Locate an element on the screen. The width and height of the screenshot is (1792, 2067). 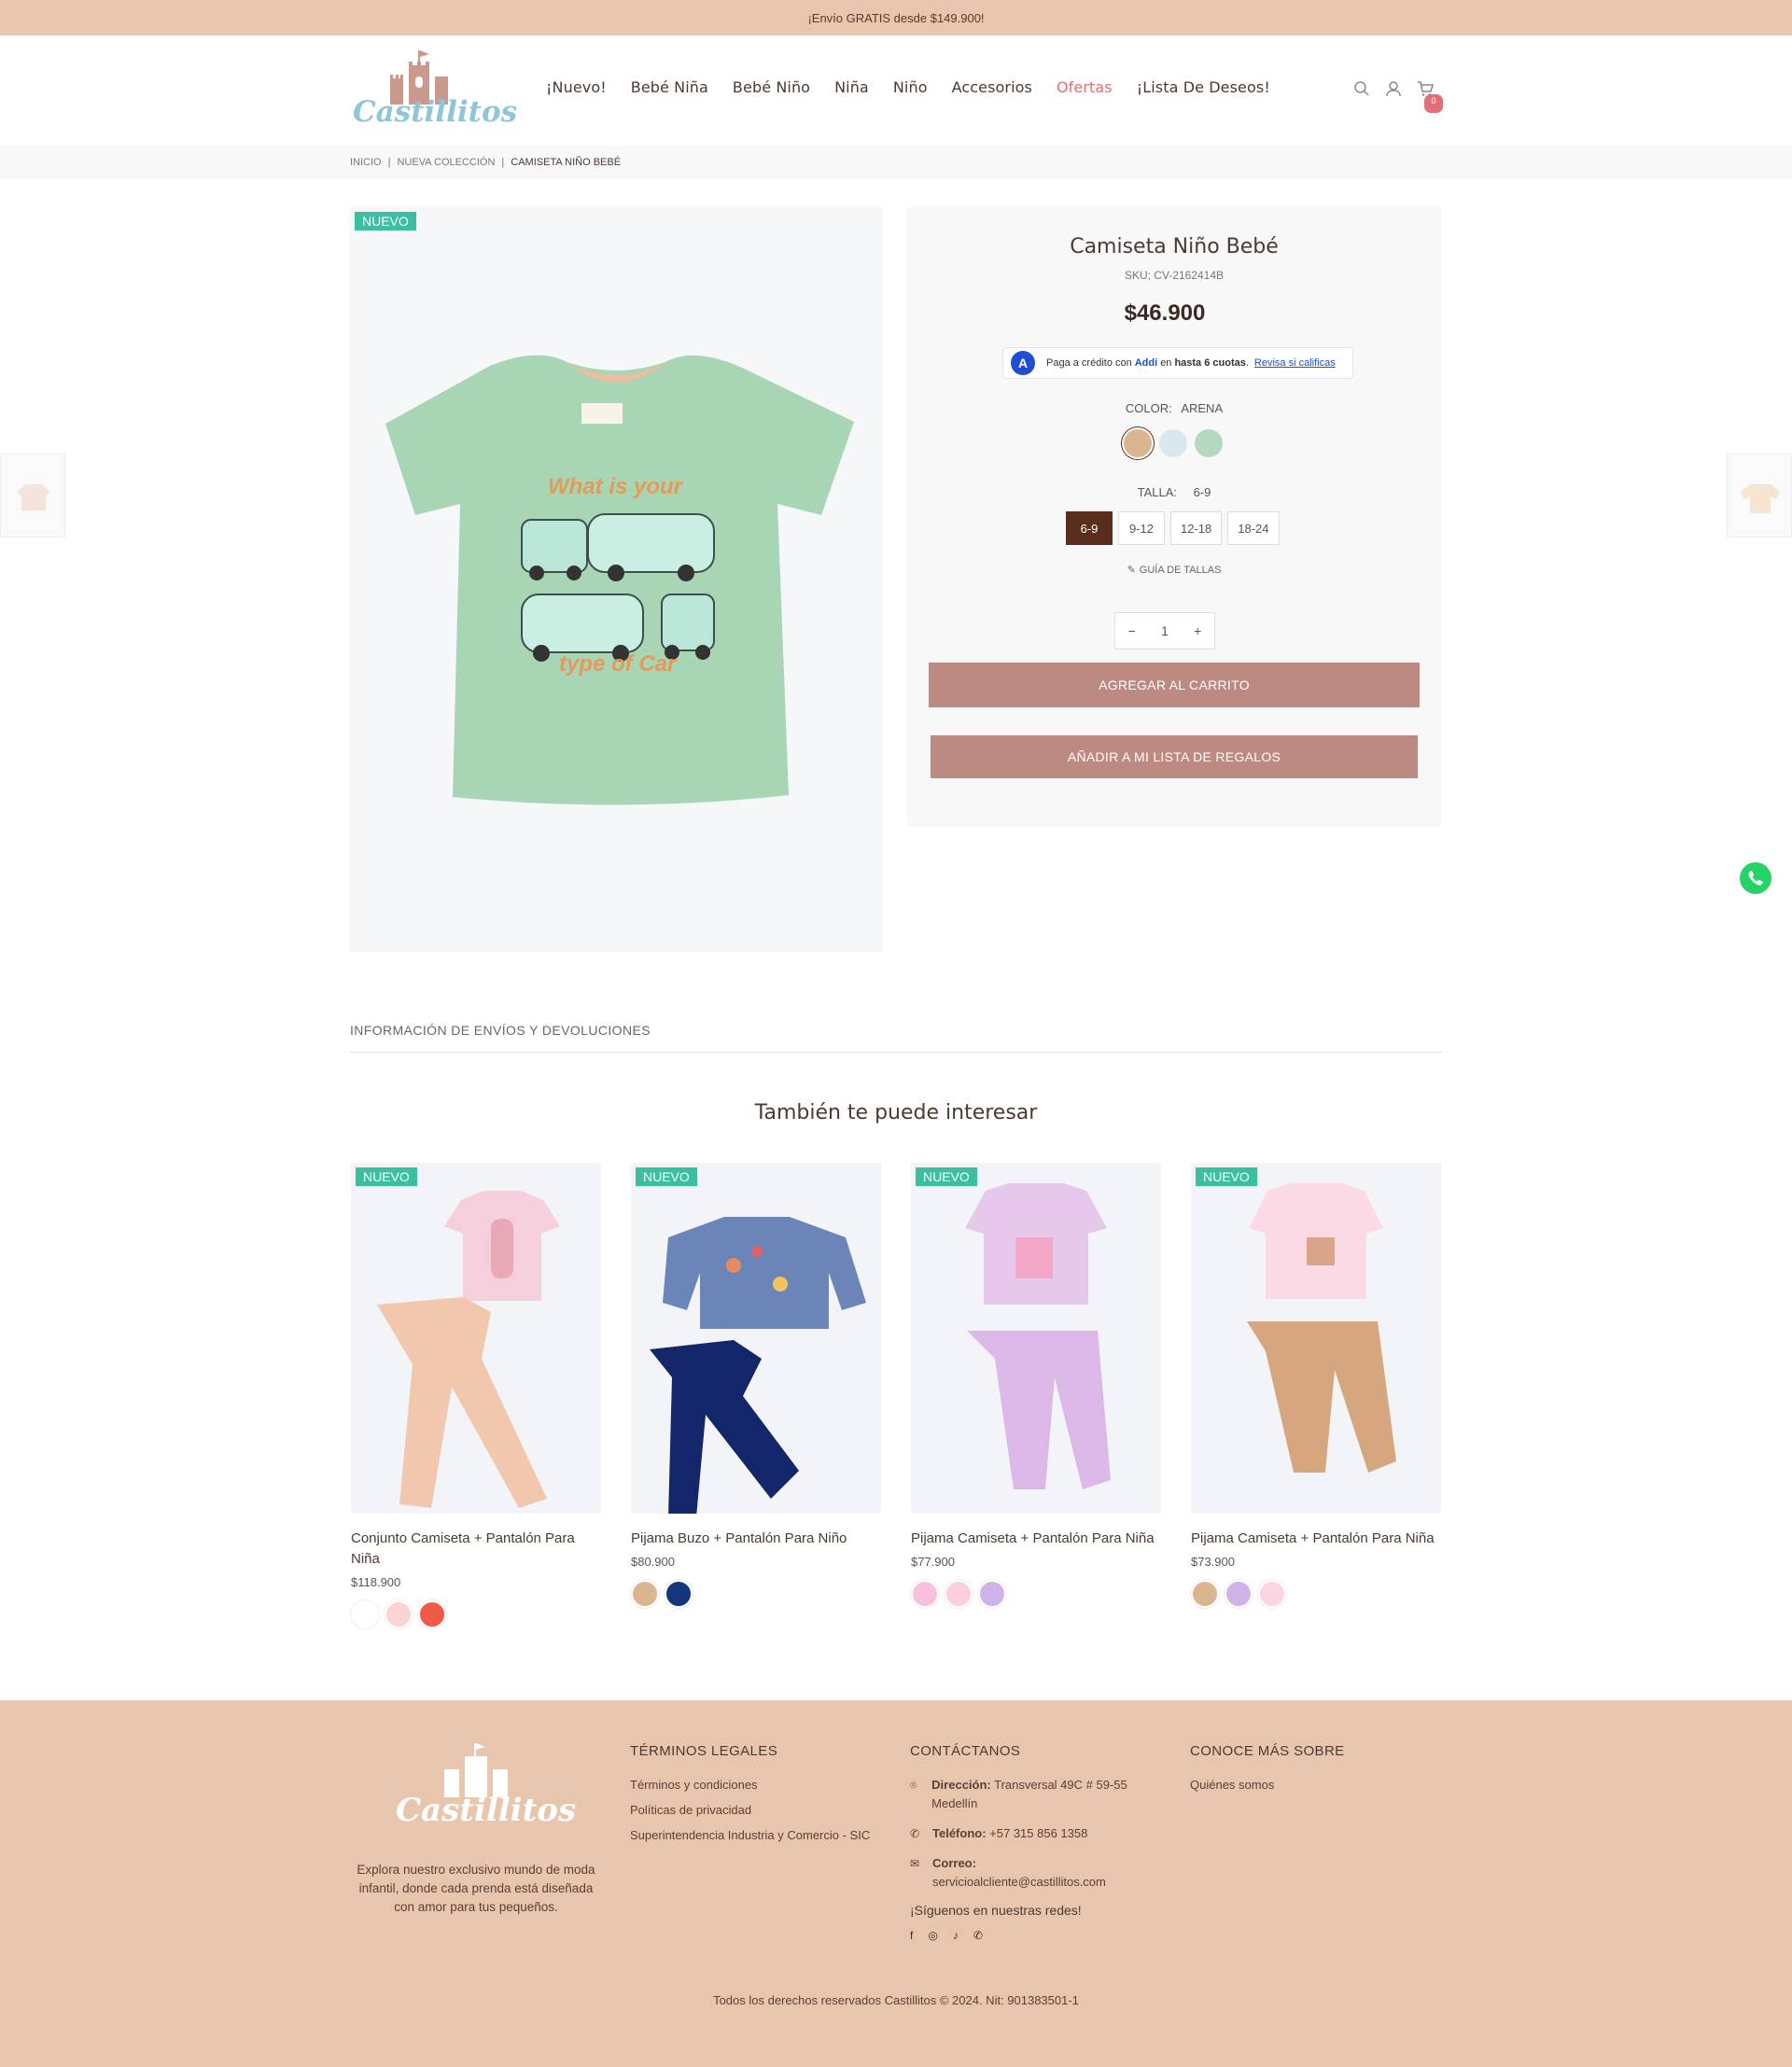
quantity-value: 1 is located at coordinates (1165, 630).